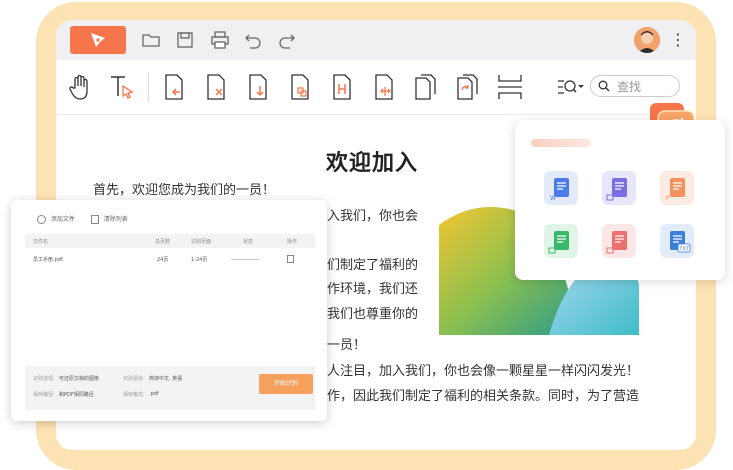 The height and width of the screenshot is (470, 733). What do you see at coordinates (684, 250) in the screenshot?
I see `svg-text: TXT` at bounding box center [684, 250].